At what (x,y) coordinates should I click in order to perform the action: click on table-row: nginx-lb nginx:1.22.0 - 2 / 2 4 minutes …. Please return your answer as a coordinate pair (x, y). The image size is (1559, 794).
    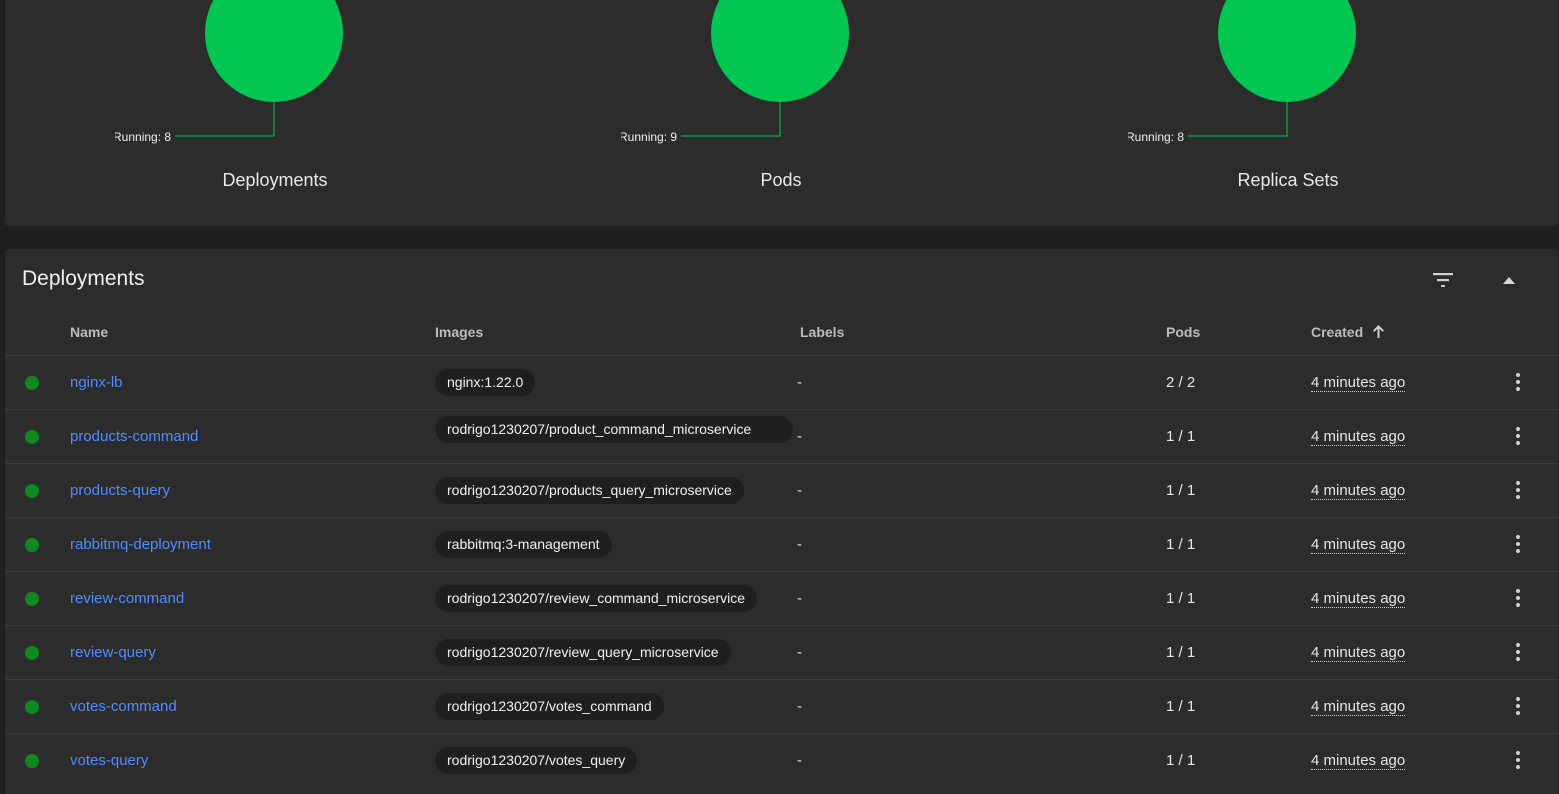
    Looking at the image, I should click on (781, 382).